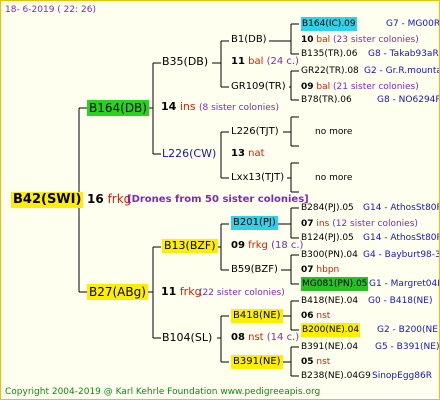  What do you see at coordinates (256, 153) in the screenshot?
I see `gen2-abbr-2: nat` at bounding box center [256, 153].